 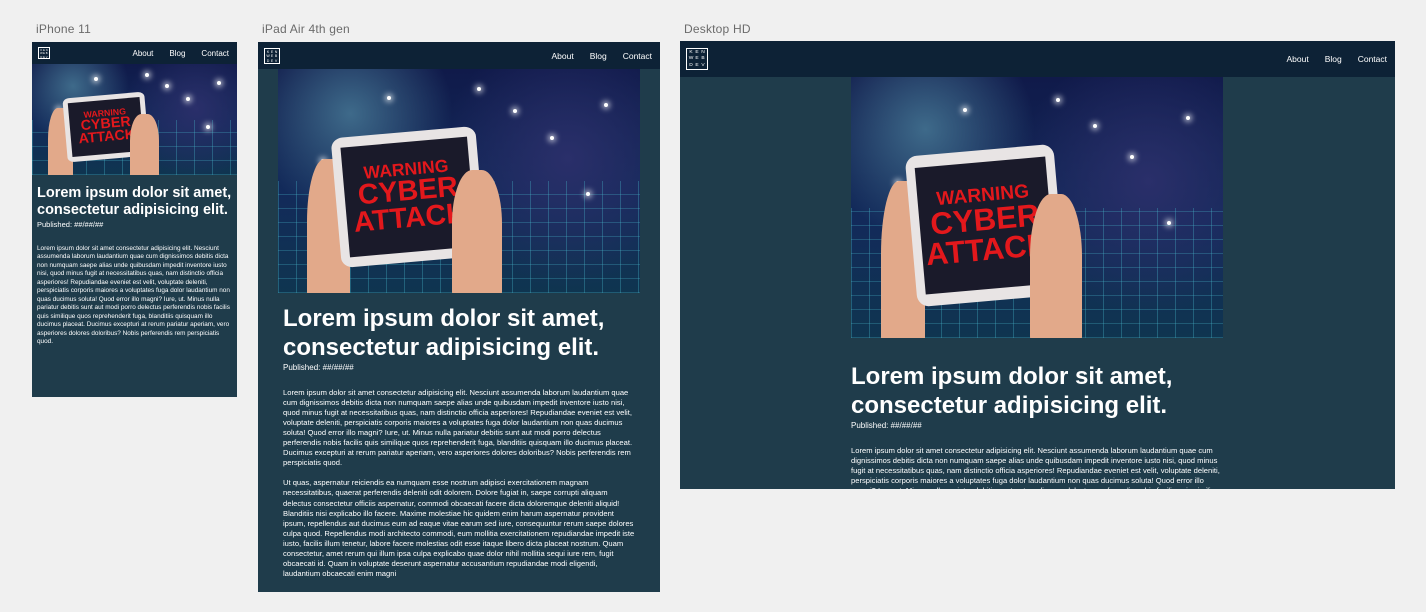 I want to click on frame-label-ipad: iPad Air 4th gen, so click(x=306, y=29).